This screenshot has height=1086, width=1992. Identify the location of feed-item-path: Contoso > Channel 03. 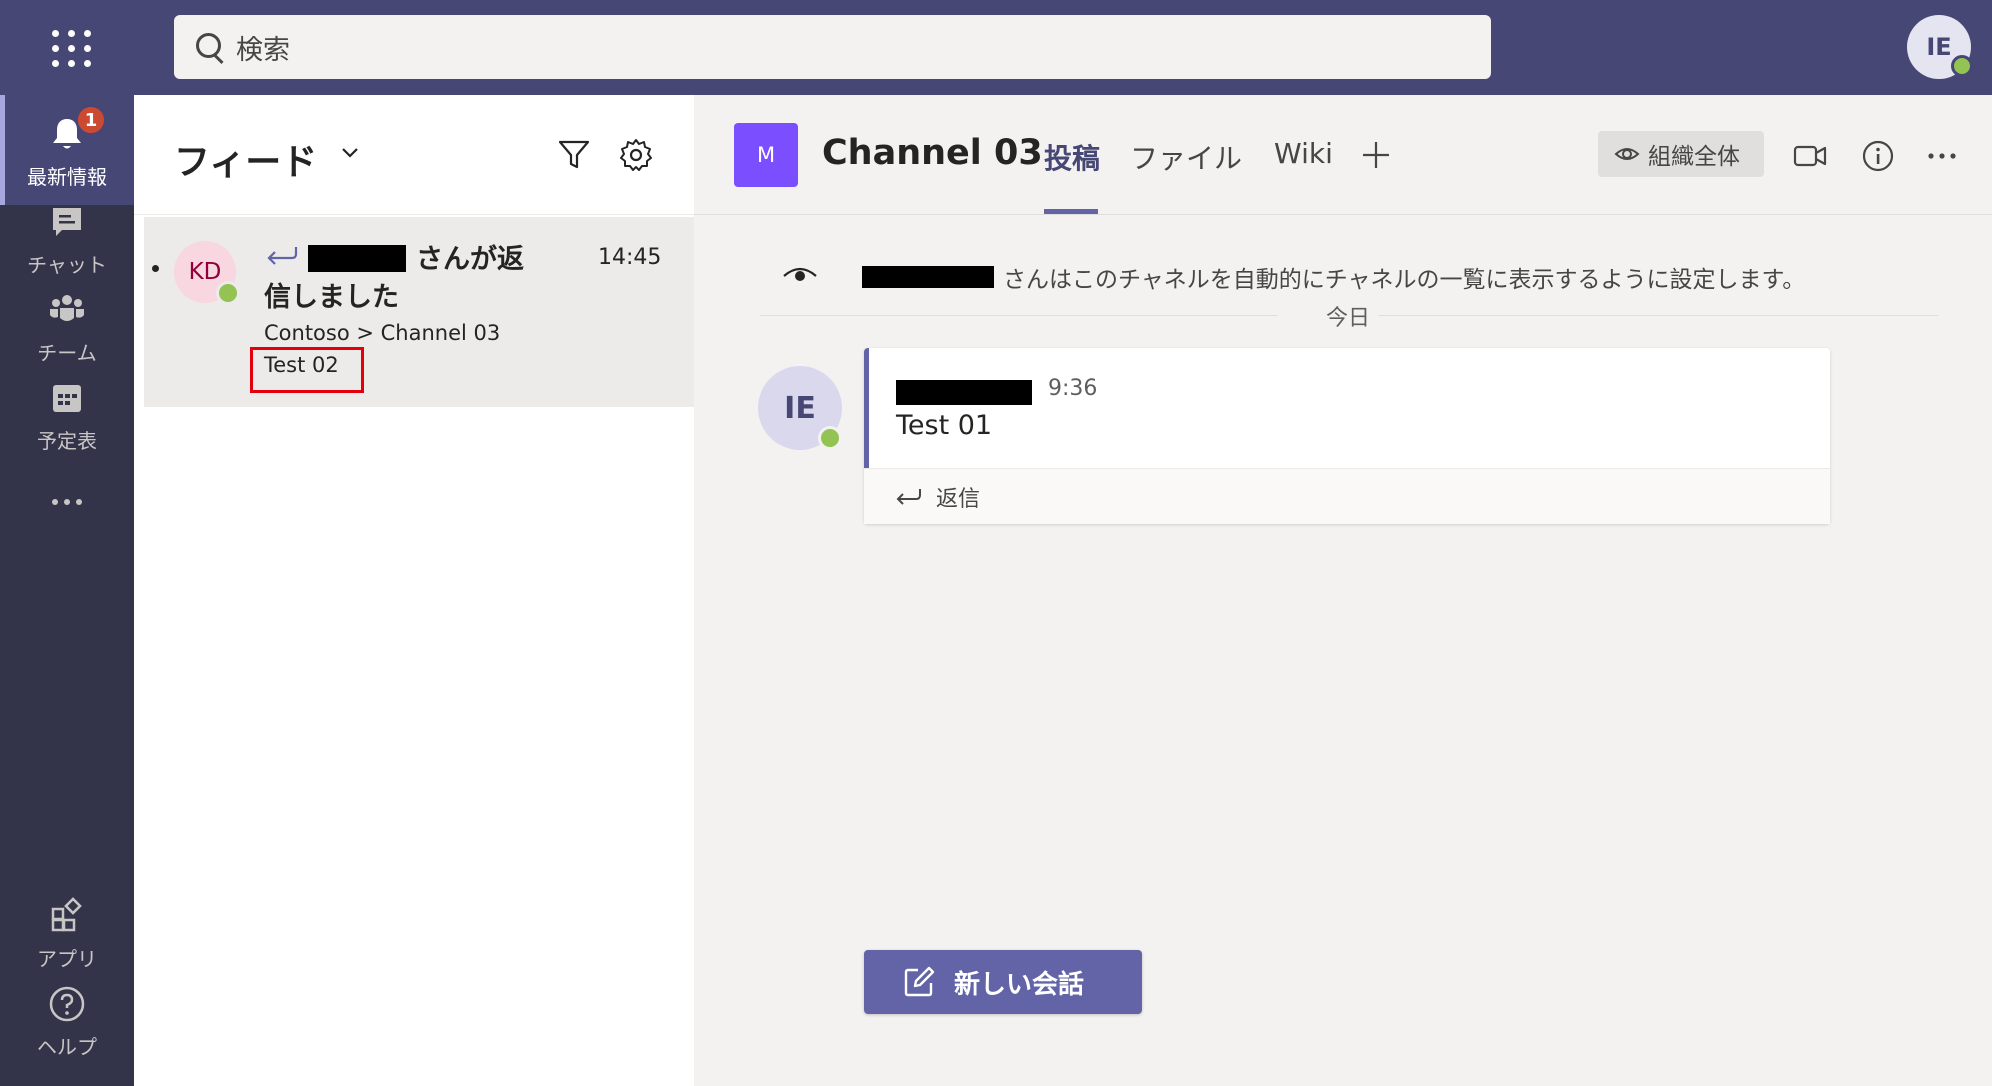
(382, 333).